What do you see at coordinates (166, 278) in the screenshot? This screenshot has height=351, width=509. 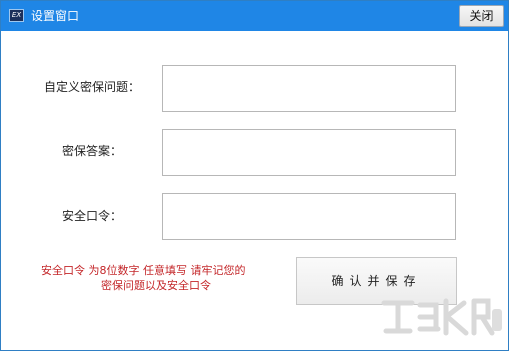 I see `password-hint: 安全口令 为8位数字 任意填写 请牢记您的 密保问题以及安全口令` at bounding box center [166, 278].